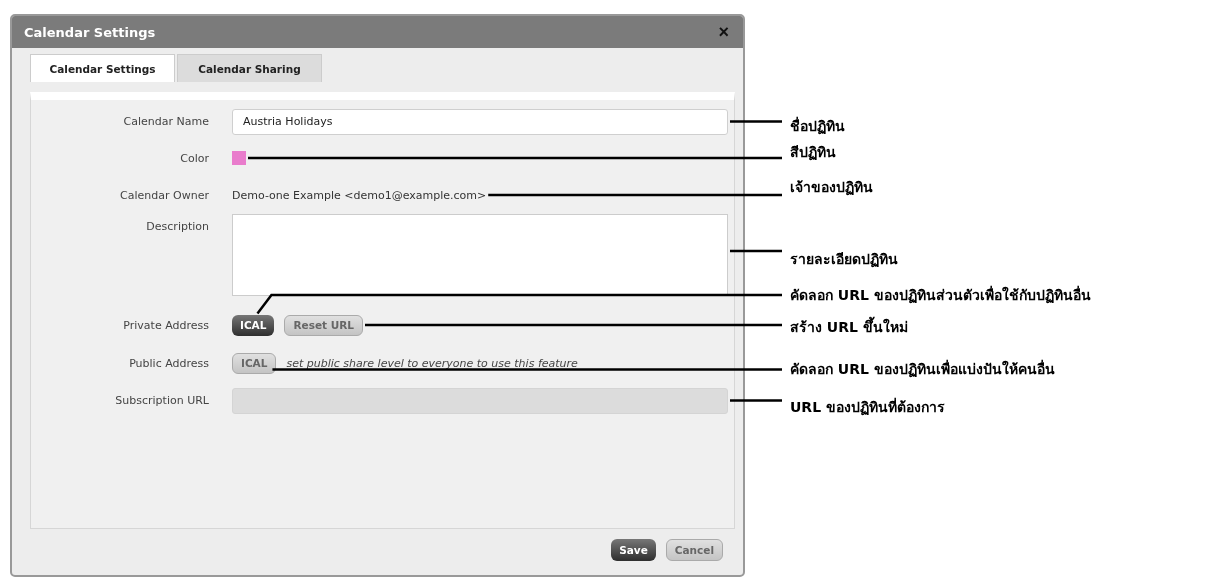 The image size is (1217, 581). Describe the element at coordinates (359, 195) in the screenshot. I see `owner-text: Demo-one Example <demo1@example.com>` at that location.